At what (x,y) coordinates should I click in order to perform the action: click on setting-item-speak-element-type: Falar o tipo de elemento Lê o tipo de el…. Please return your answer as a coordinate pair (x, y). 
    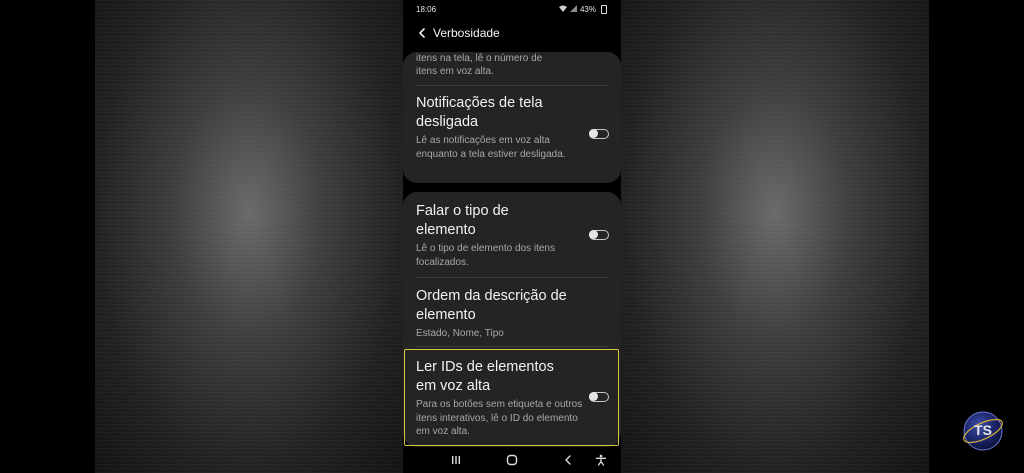
    Looking at the image, I should click on (514, 235).